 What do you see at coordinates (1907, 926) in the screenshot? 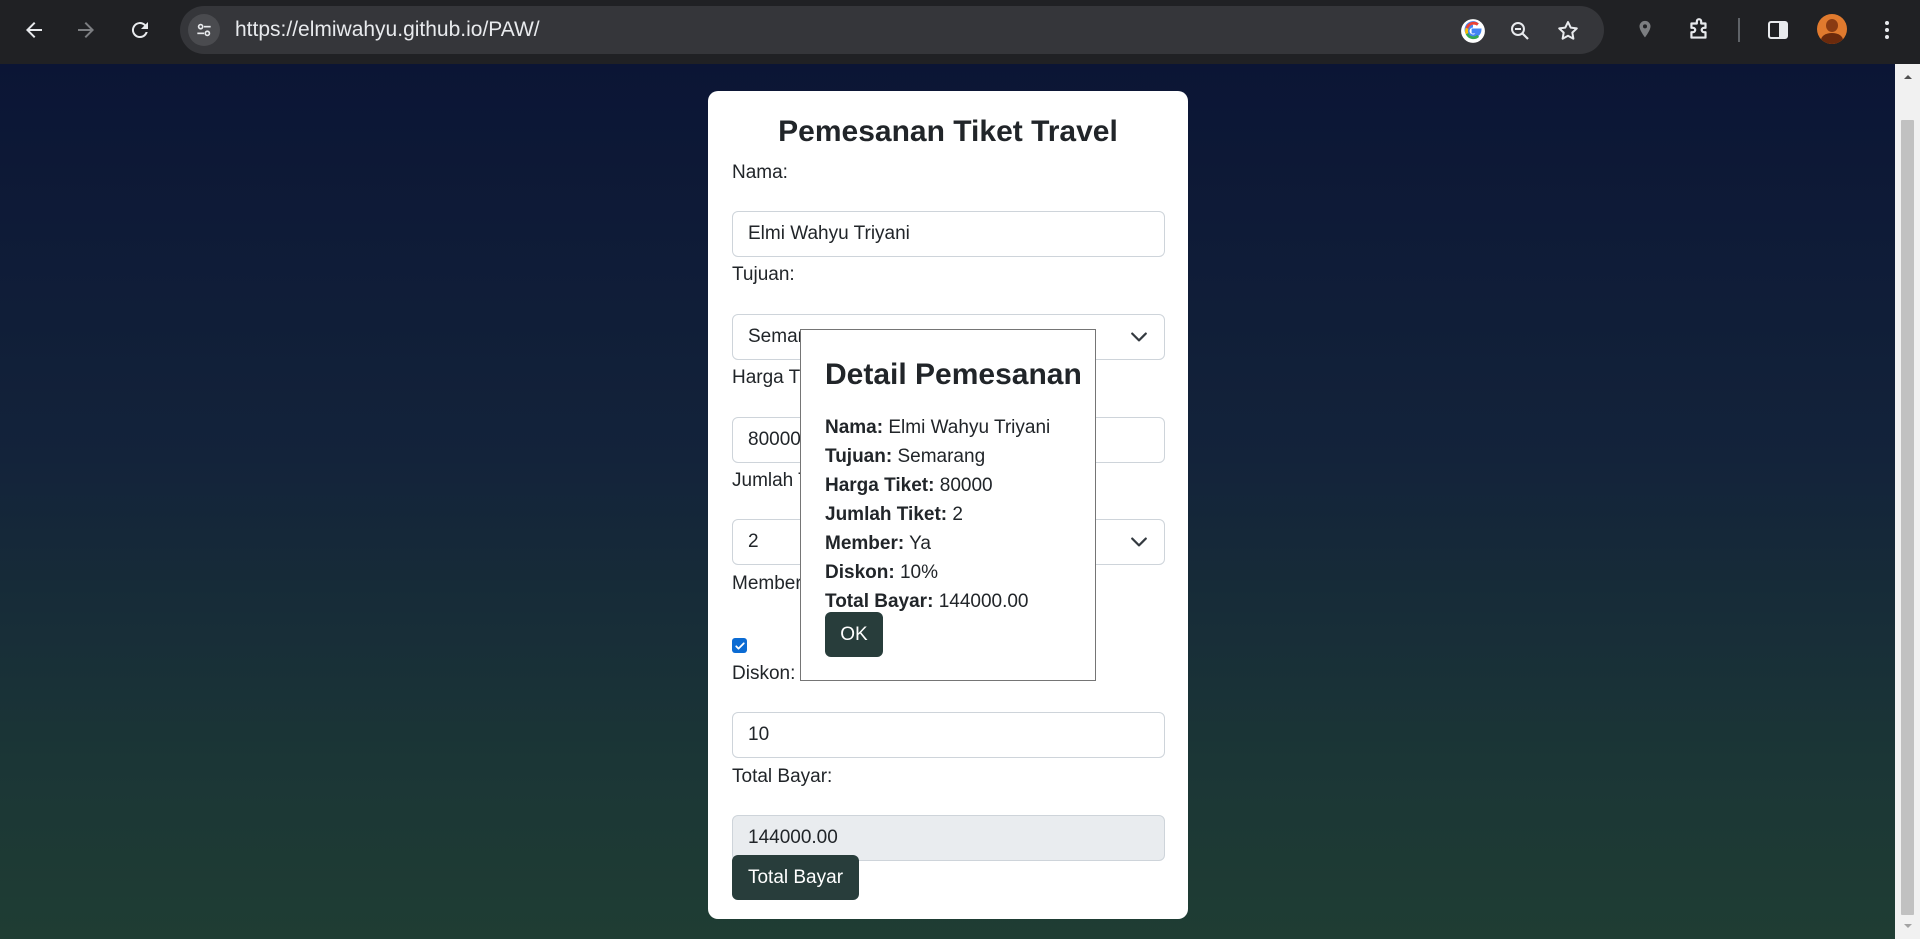
I see `scroll-down-icon` at bounding box center [1907, 926].